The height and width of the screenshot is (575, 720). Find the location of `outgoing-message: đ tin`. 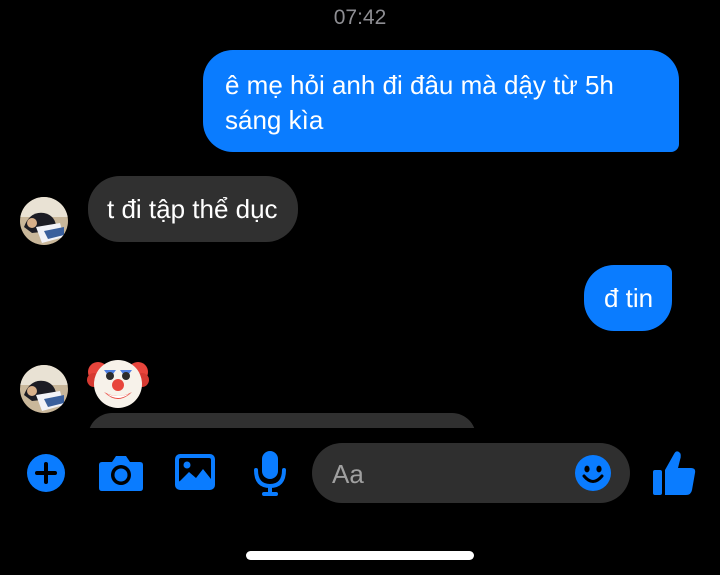

outgoing-message: đ tin is located at coordinates (628, 298).